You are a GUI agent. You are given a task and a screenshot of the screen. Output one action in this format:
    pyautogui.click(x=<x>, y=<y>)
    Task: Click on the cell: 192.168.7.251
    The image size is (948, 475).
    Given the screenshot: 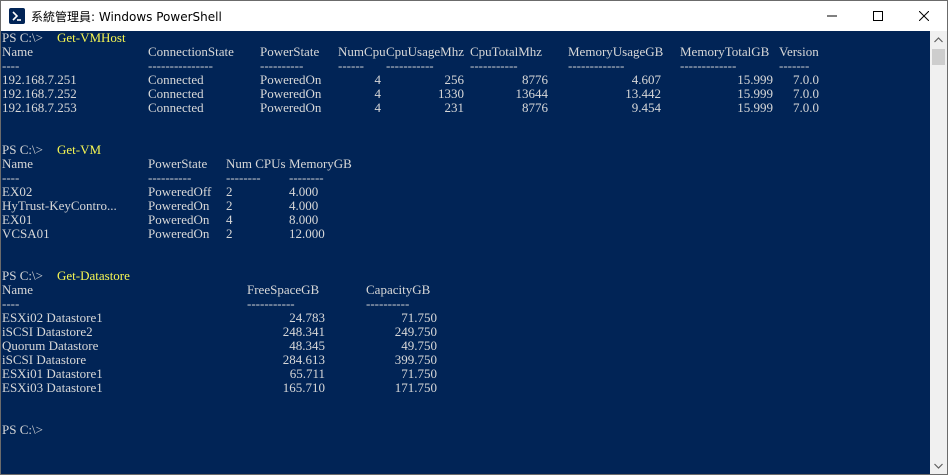 What is the action you would take?
    pyautogui.click(x=39, y=79)
    